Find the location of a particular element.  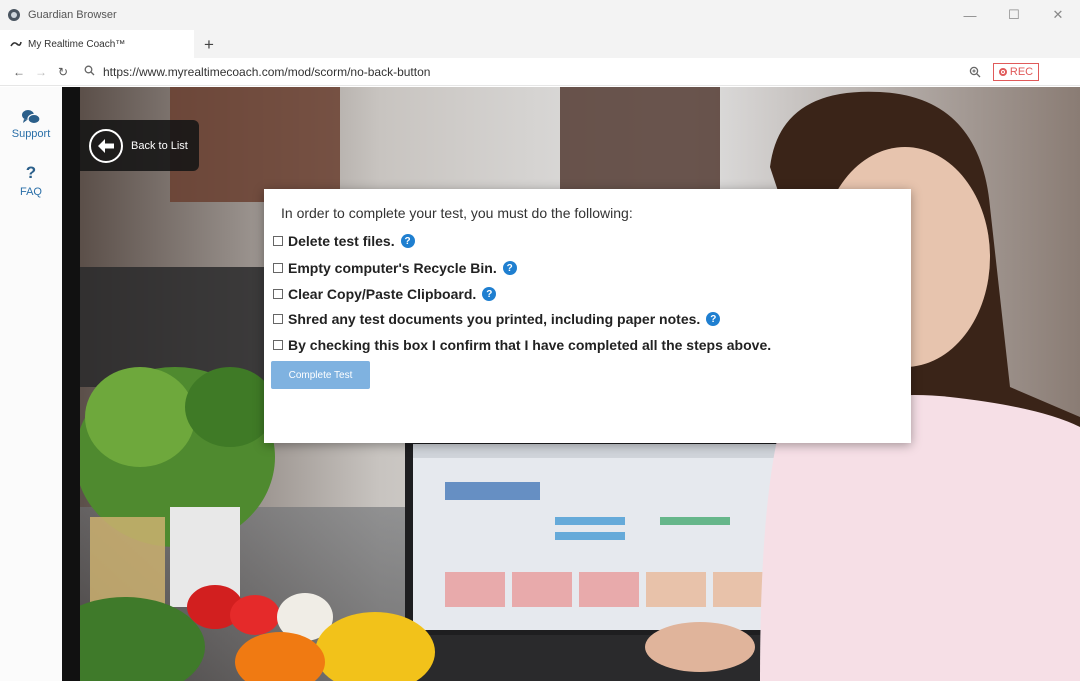

back-arrow-icon: ← is located at coordinates (19, 72).